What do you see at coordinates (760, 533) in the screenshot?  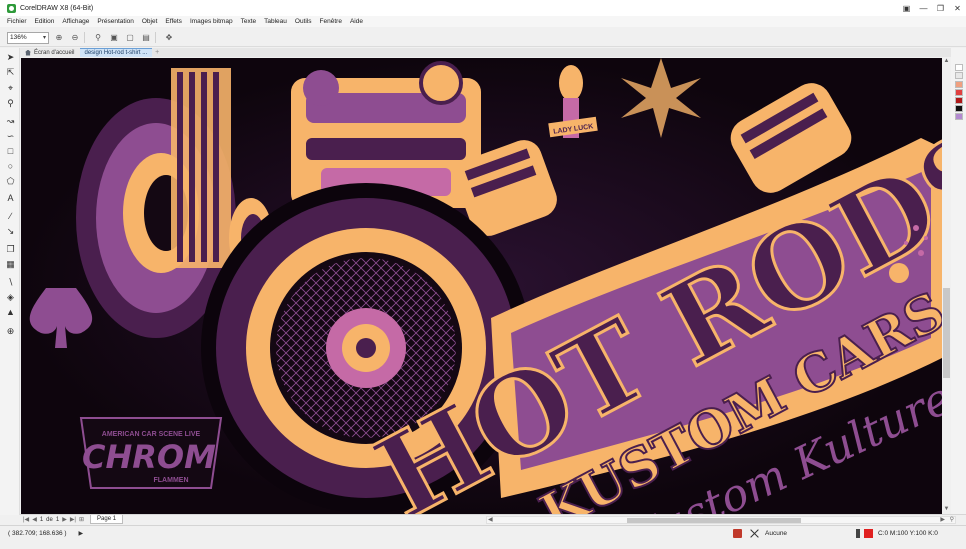 I see `fill-indicator: Aucune` at bounding box center [760, 533].